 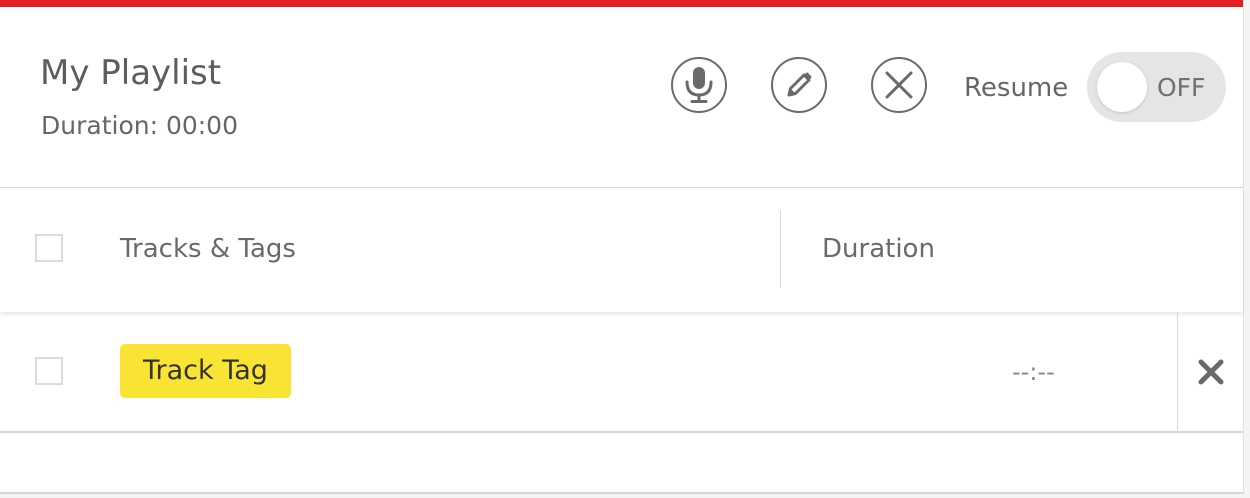 I want to click on pencil-icon, so click(x=799, y=84).